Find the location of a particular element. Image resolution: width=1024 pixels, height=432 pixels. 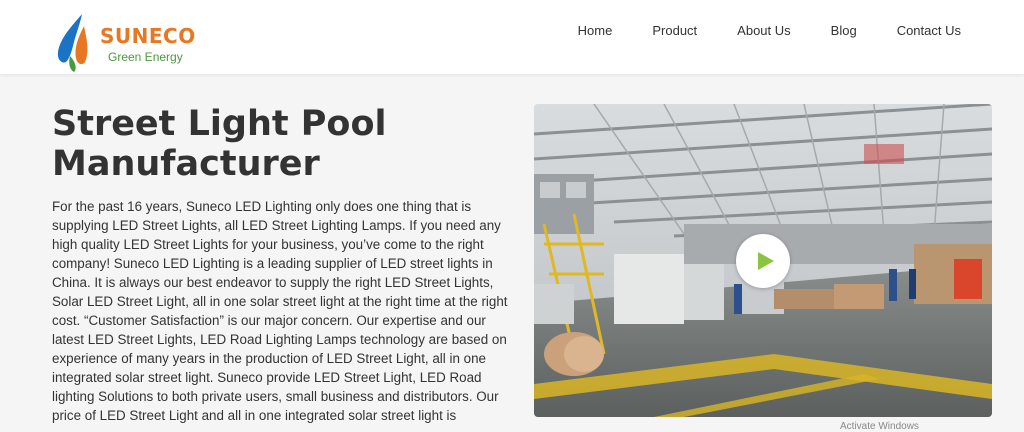

nav-blog: Blog is located at coordinates (844, 31).